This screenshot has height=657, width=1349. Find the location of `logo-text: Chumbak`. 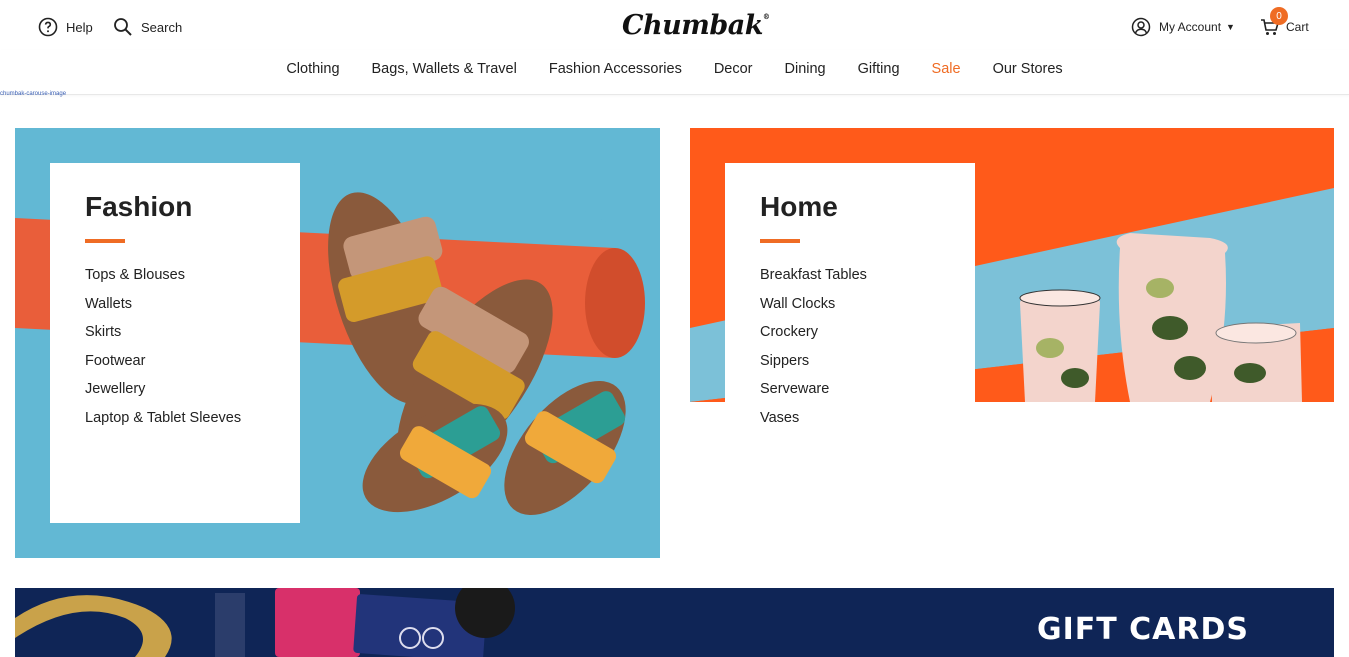

logo-text: Chumbak is located at coordinates (692, 25).